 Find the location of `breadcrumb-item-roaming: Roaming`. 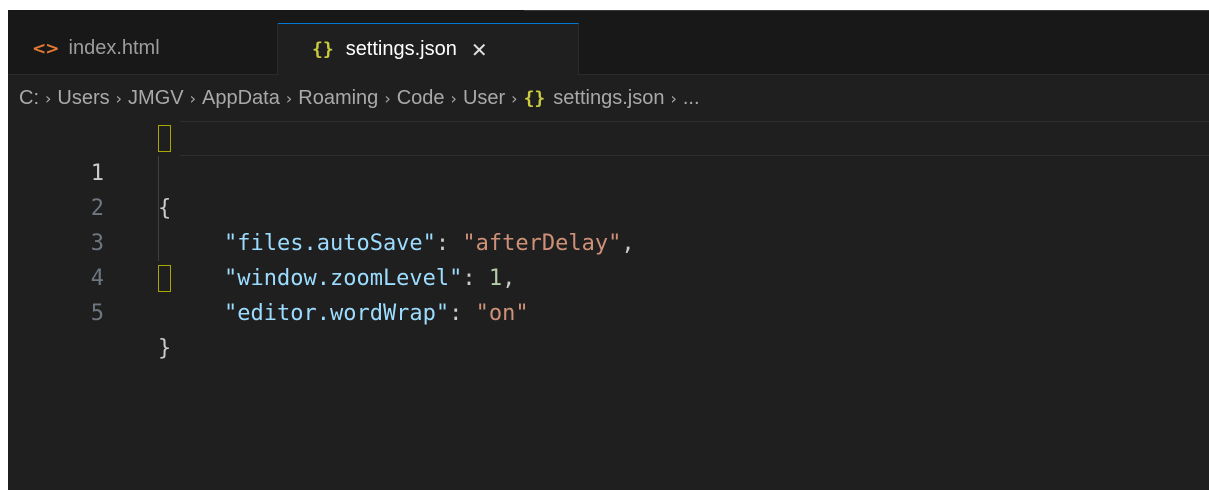

breadcrumb-item-roaming: Roaming is located at coordinates (338, 98).